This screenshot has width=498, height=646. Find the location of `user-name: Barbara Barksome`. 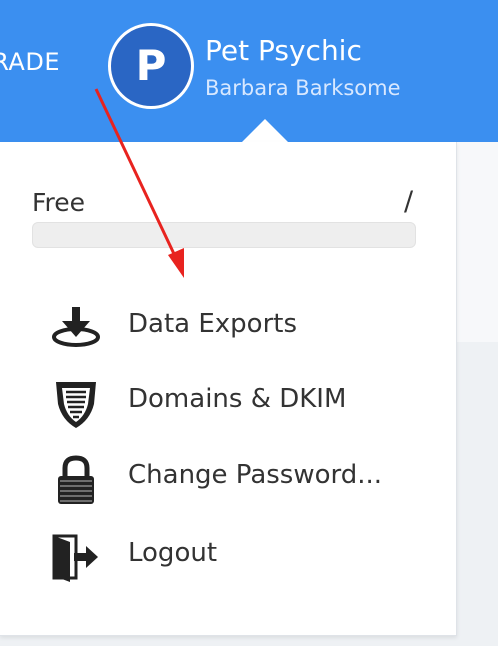

user-name: Barbara Barksome is located at coordinates (303, 88).